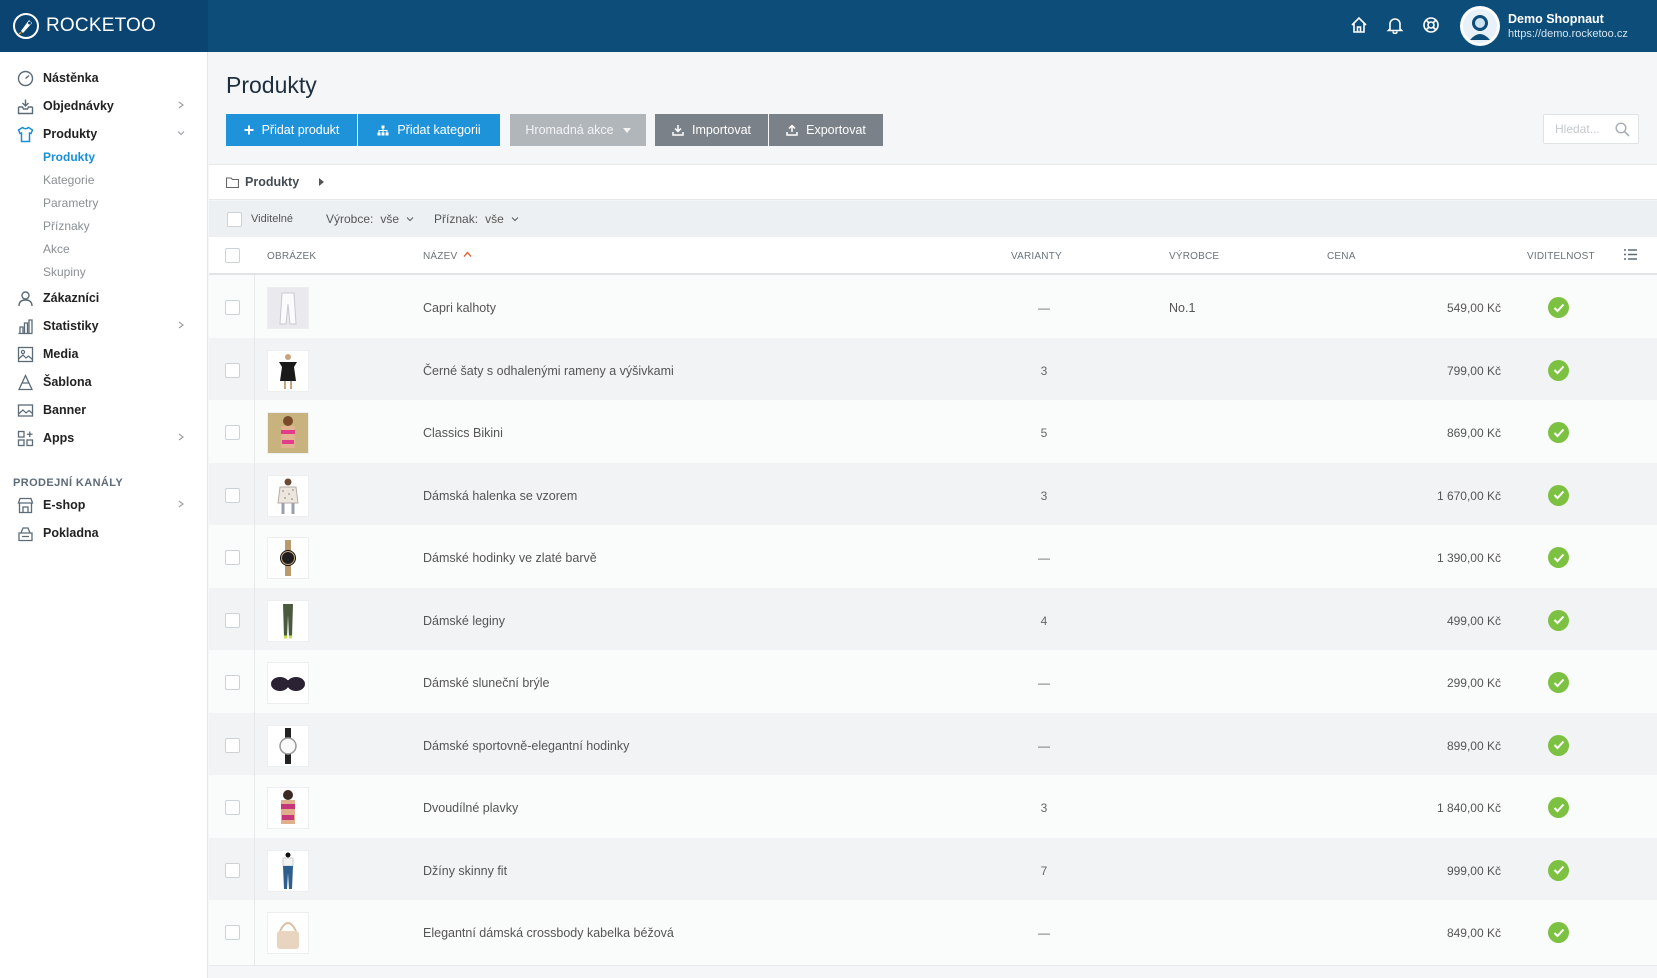 The image size is (1657, 978). I want to click on breadcrumb-item-products: Produkty, so click(272, 182).